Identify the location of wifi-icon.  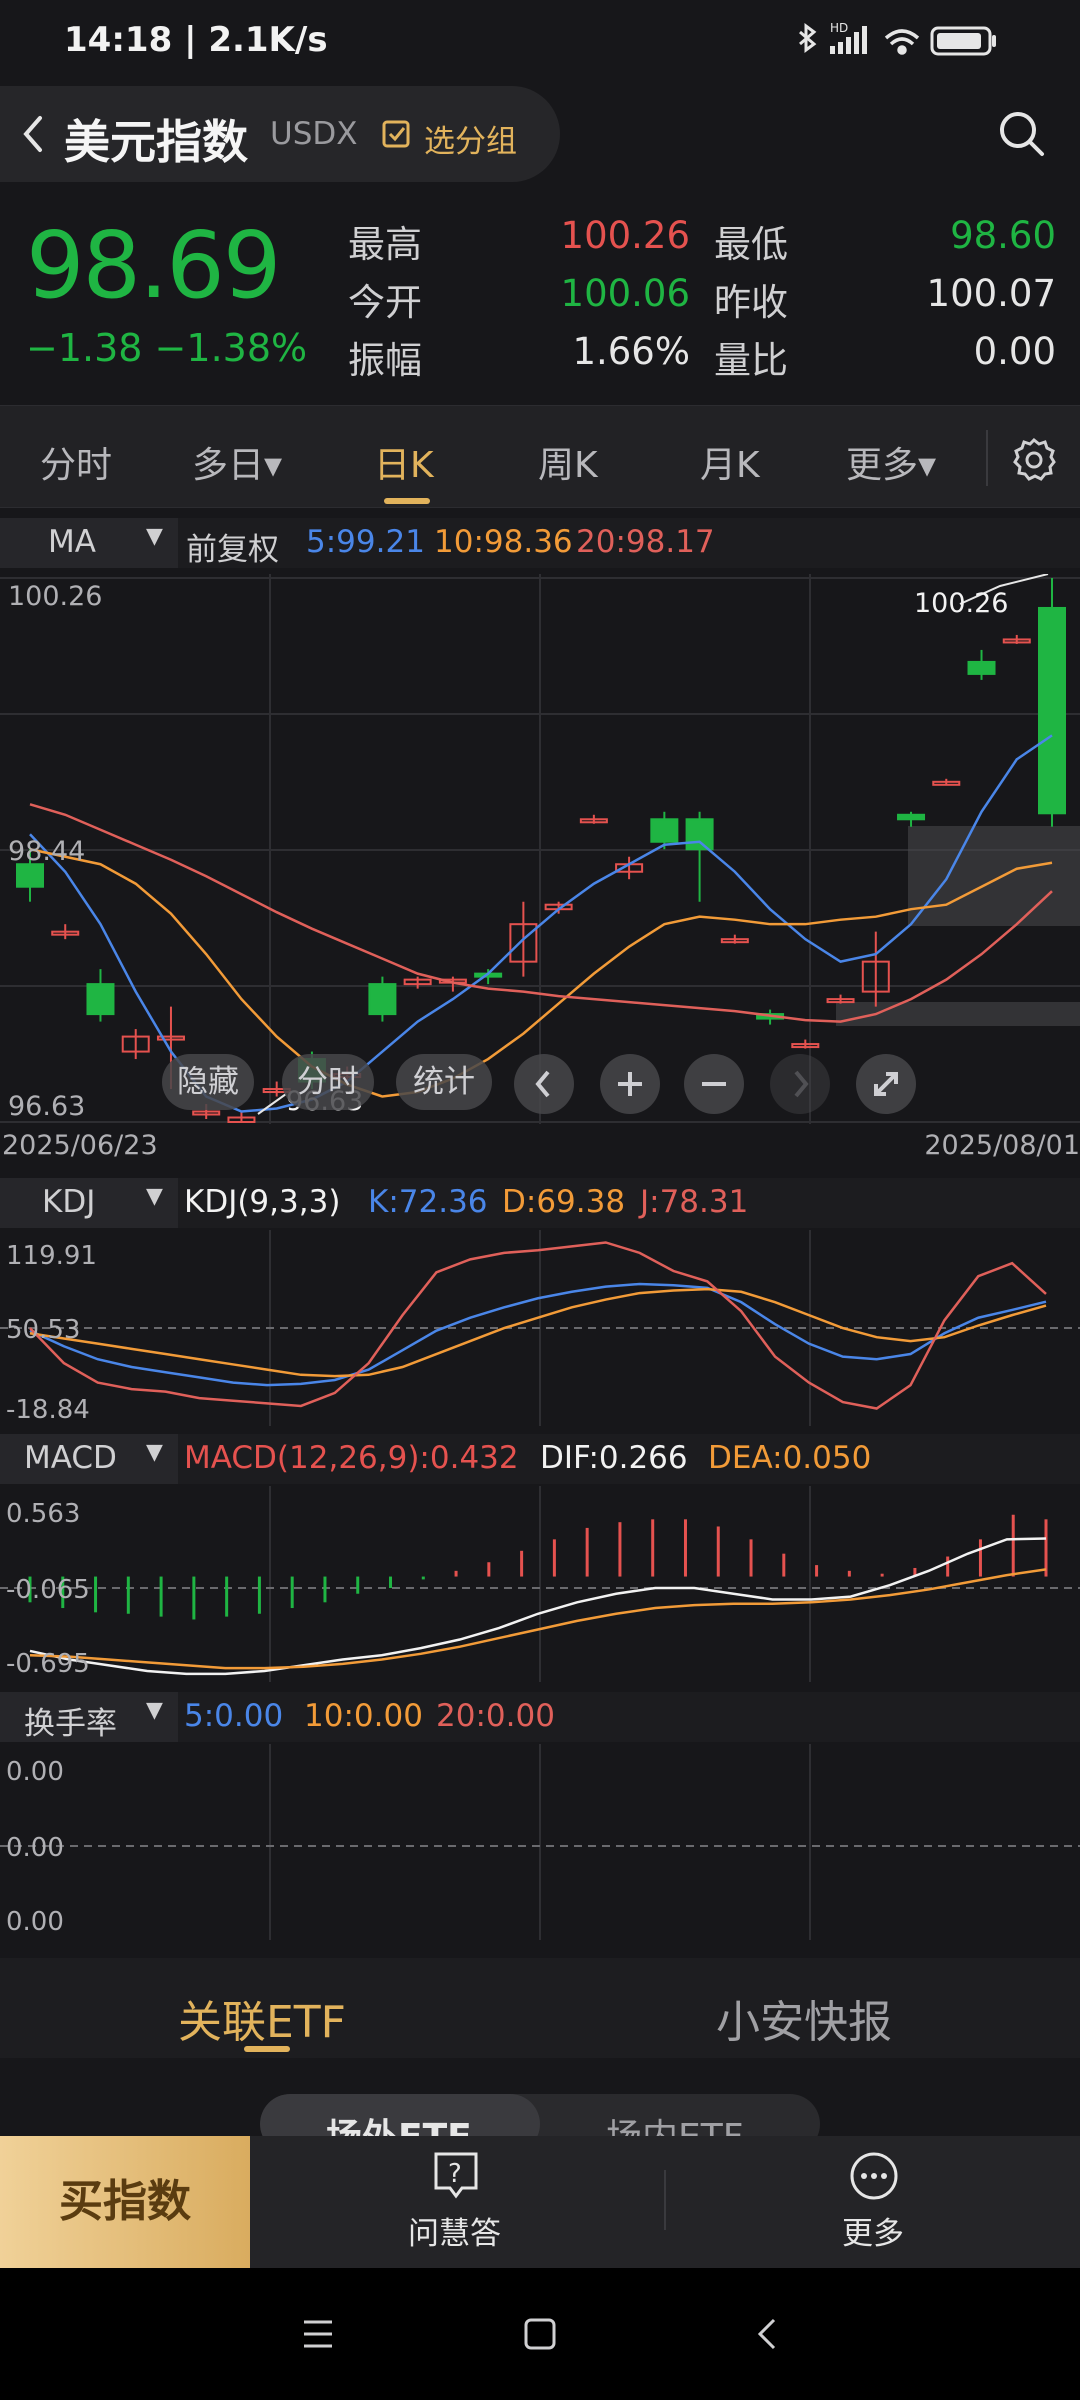
(902, 42).